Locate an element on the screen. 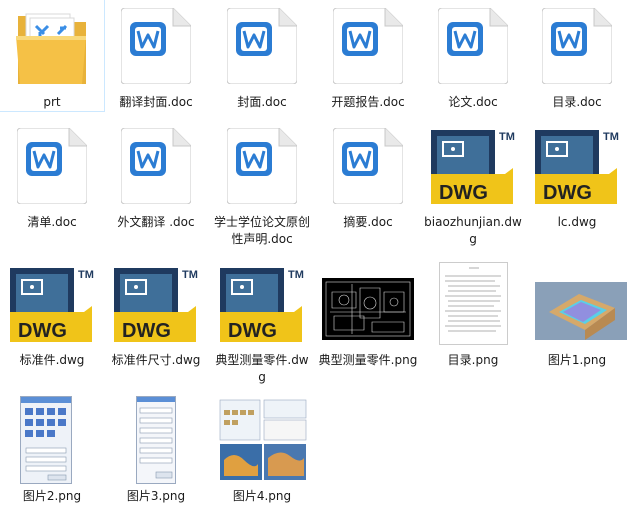  file-name-label: 学士学位论文原创性声明.doc is located at coordinates (261, 230).